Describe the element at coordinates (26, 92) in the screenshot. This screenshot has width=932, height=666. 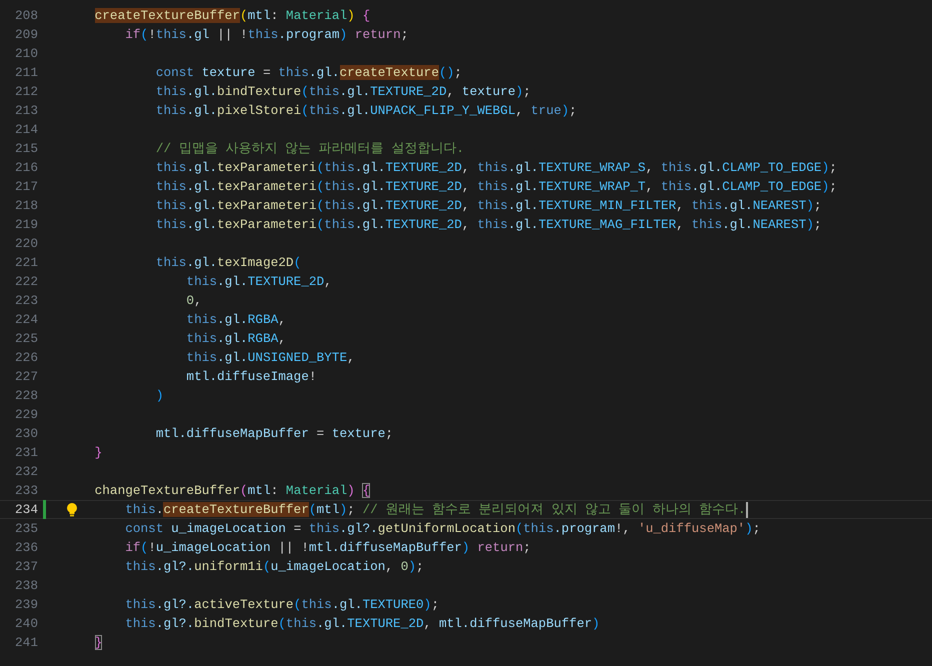
I see `line-number: 212` at that location.